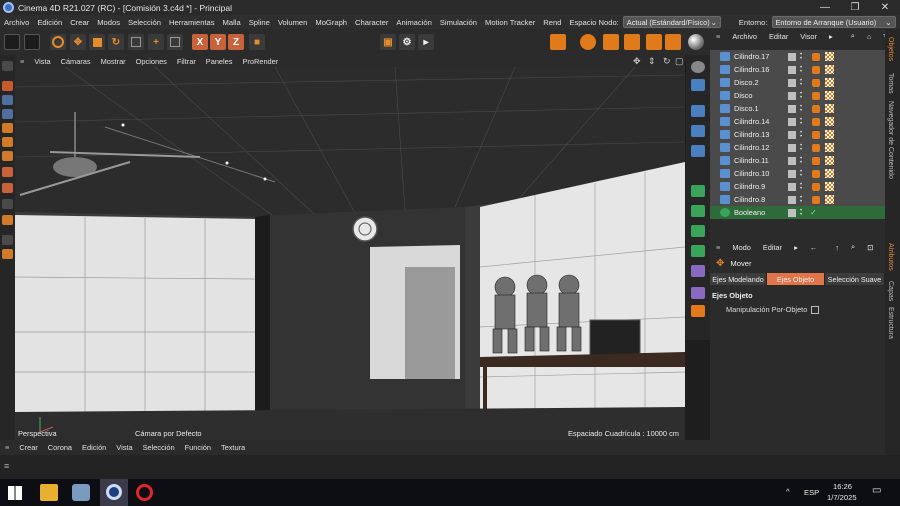 This screenshot has width=900, height=506. I want to click on menu-archivo: Archivo, so click(16, 22).